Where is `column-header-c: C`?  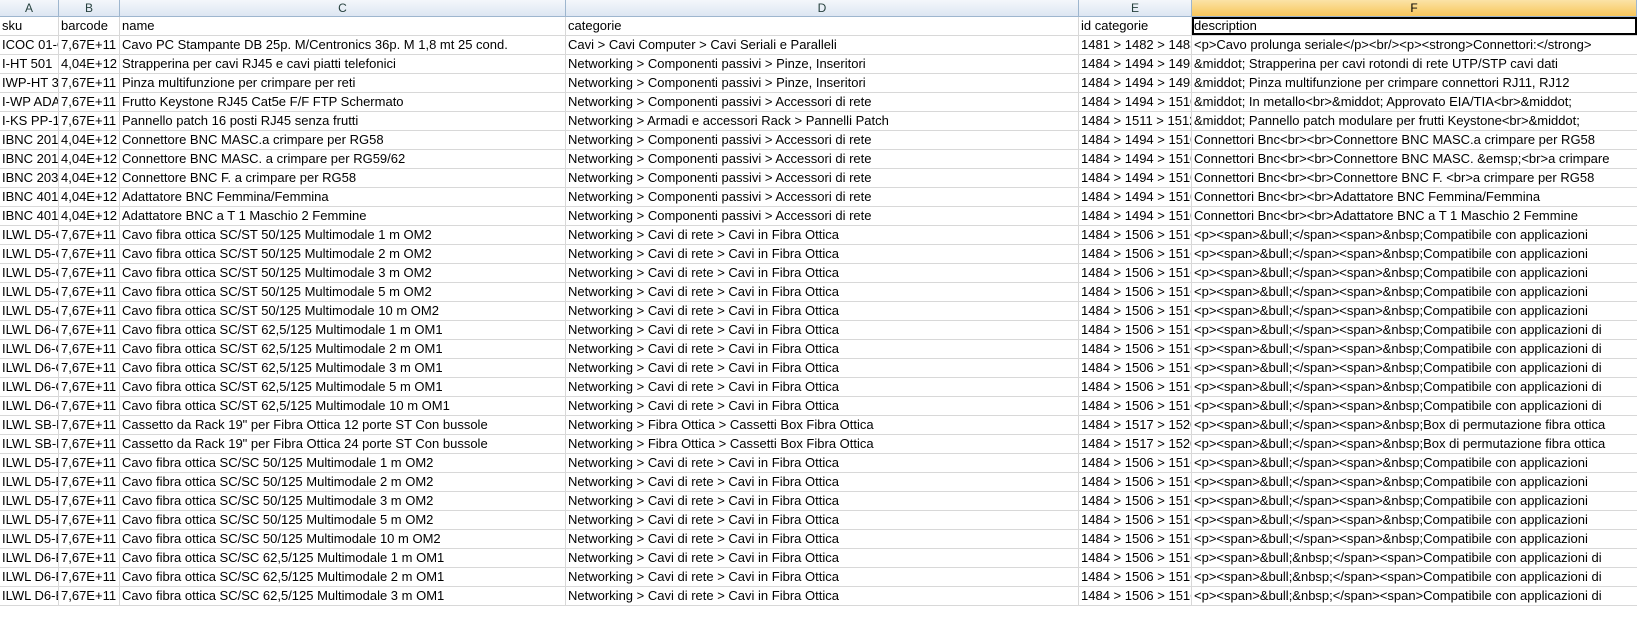
column-header-c: C is located at coordinates (343, 8).